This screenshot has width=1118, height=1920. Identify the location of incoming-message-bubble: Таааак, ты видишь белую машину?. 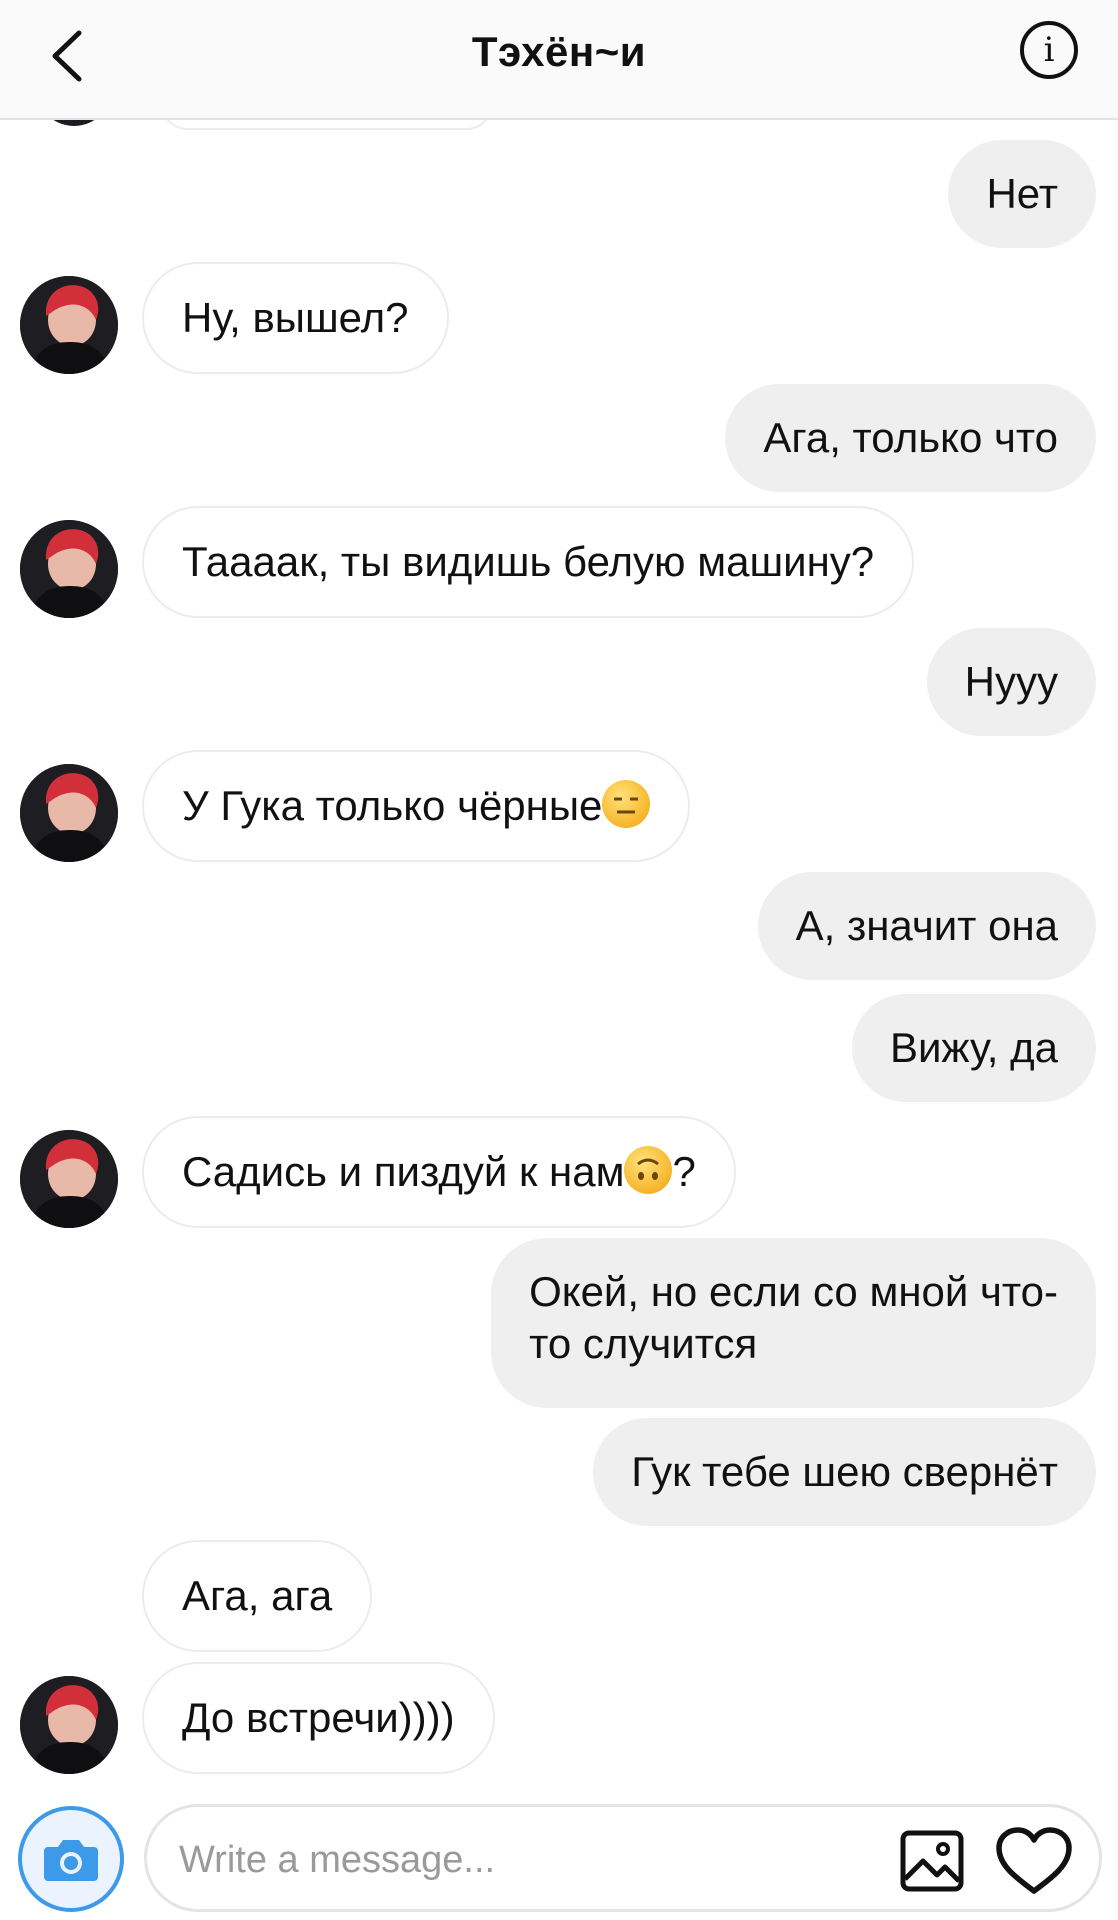
(528, 562).